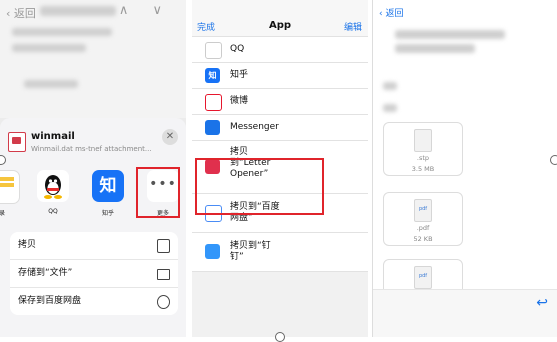 The image size is (557, 342). Describe the element at coordinates (542, 303) in the screenshot. I see `reply-icon: ↩` at that location.